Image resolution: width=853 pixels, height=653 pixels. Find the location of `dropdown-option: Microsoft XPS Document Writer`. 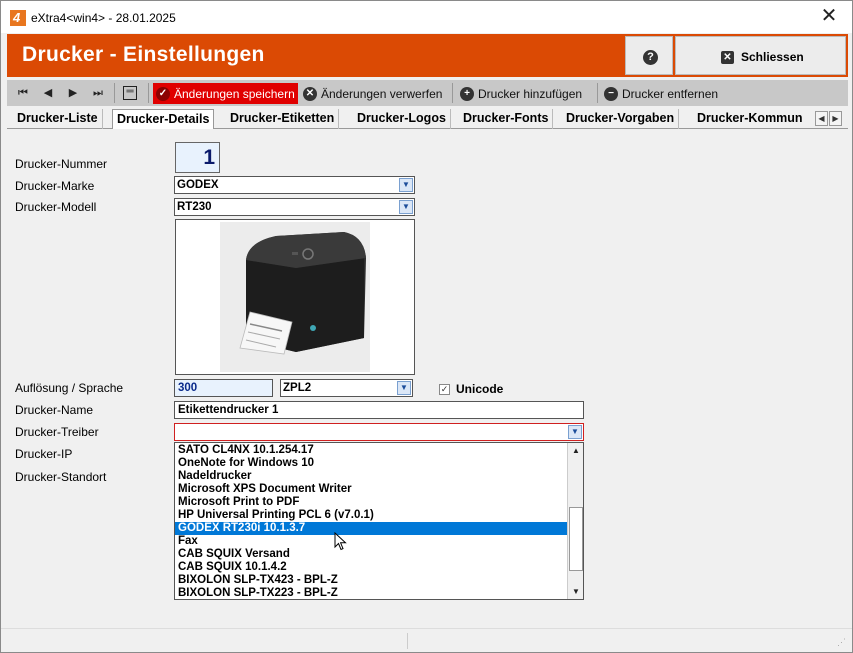

dropdown-option: Microsoft XPS Document Writer is located at coordinates (371, 489).